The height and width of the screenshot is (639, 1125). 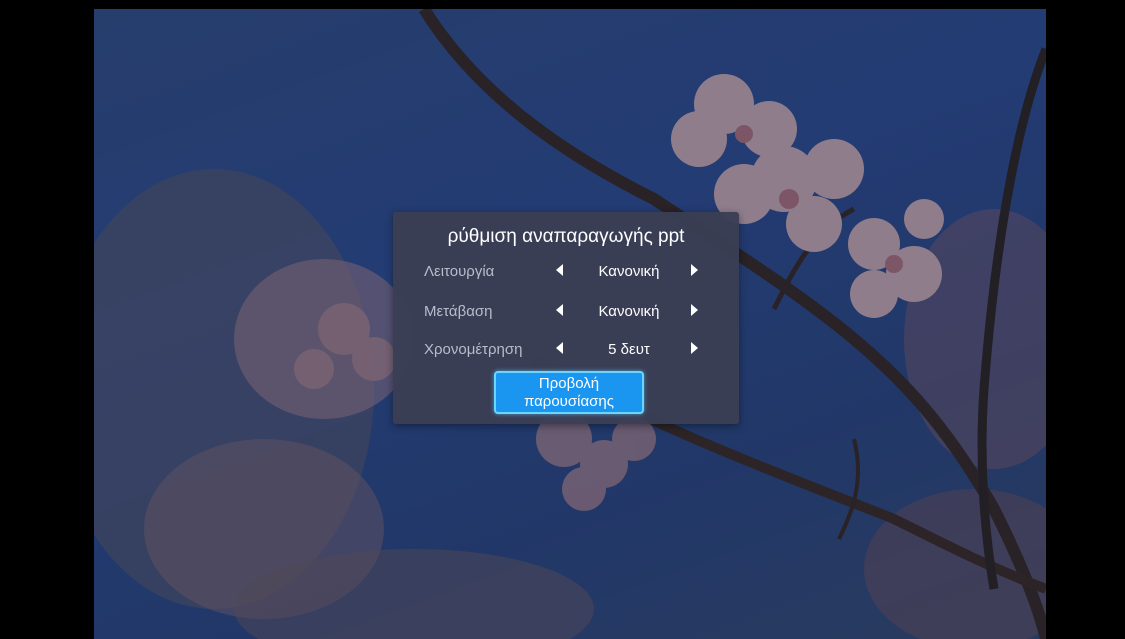 I want to click on setting-label-timing: Χρονομέτρηση, so click(x=473, y=349).